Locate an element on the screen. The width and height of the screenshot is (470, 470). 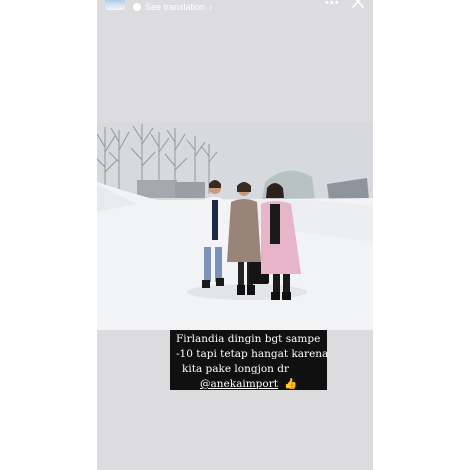
caption-line-1: Firlandia dingin bgt sampe is located at coordinates (248, 339).